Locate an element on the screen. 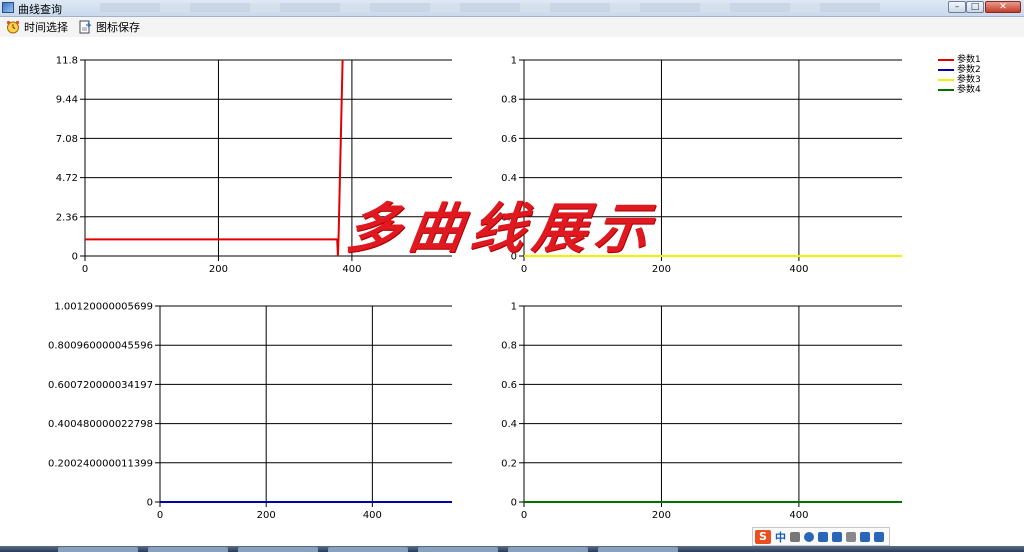 This screenshot has height=552, width=1024. series-line is located at coordinates (214, 158).